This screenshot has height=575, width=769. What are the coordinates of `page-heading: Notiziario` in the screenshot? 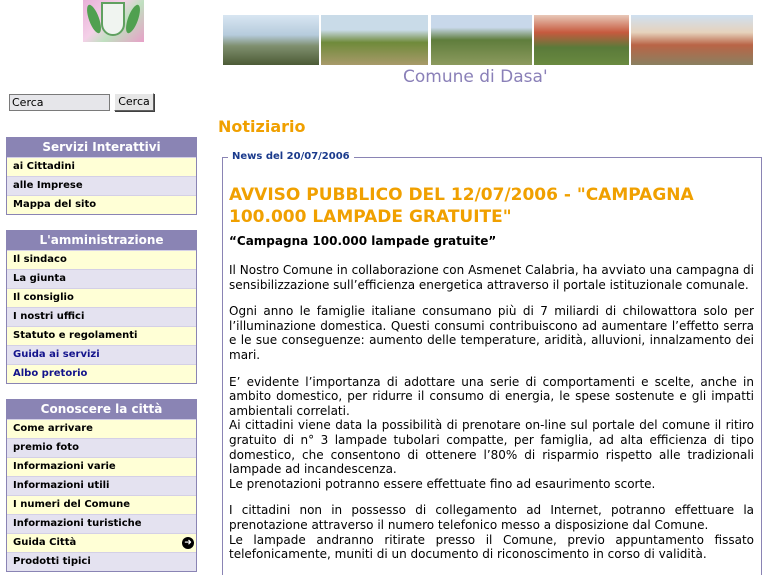 It's located at (262, 126).